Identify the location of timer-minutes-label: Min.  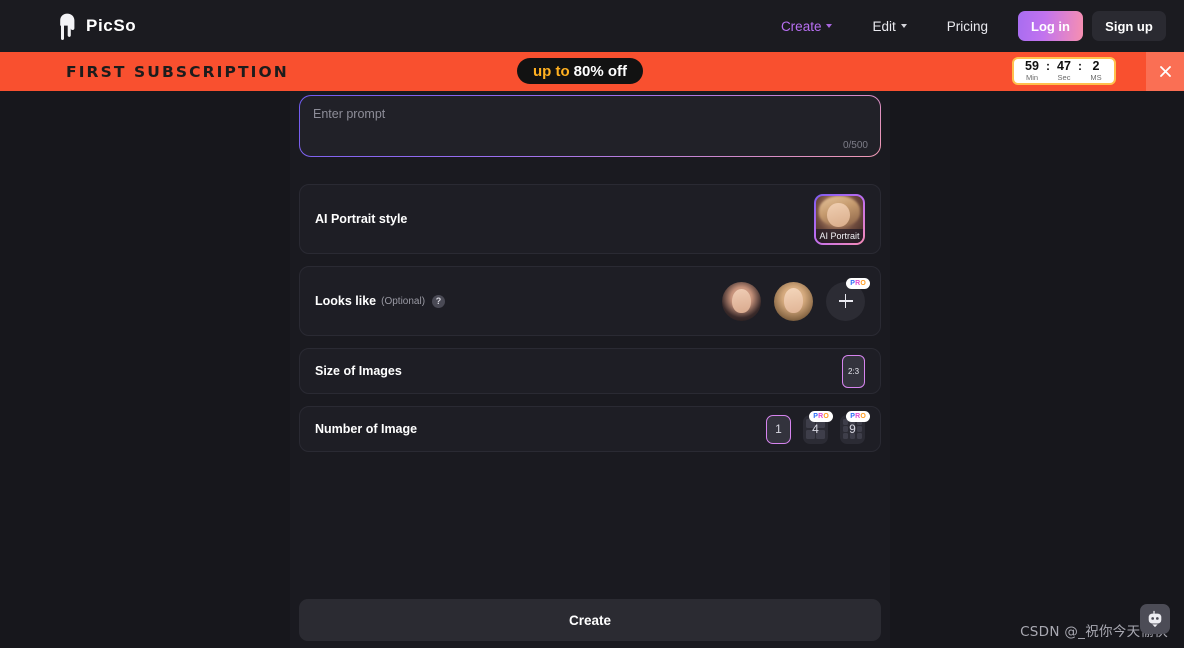
(1032, 77).